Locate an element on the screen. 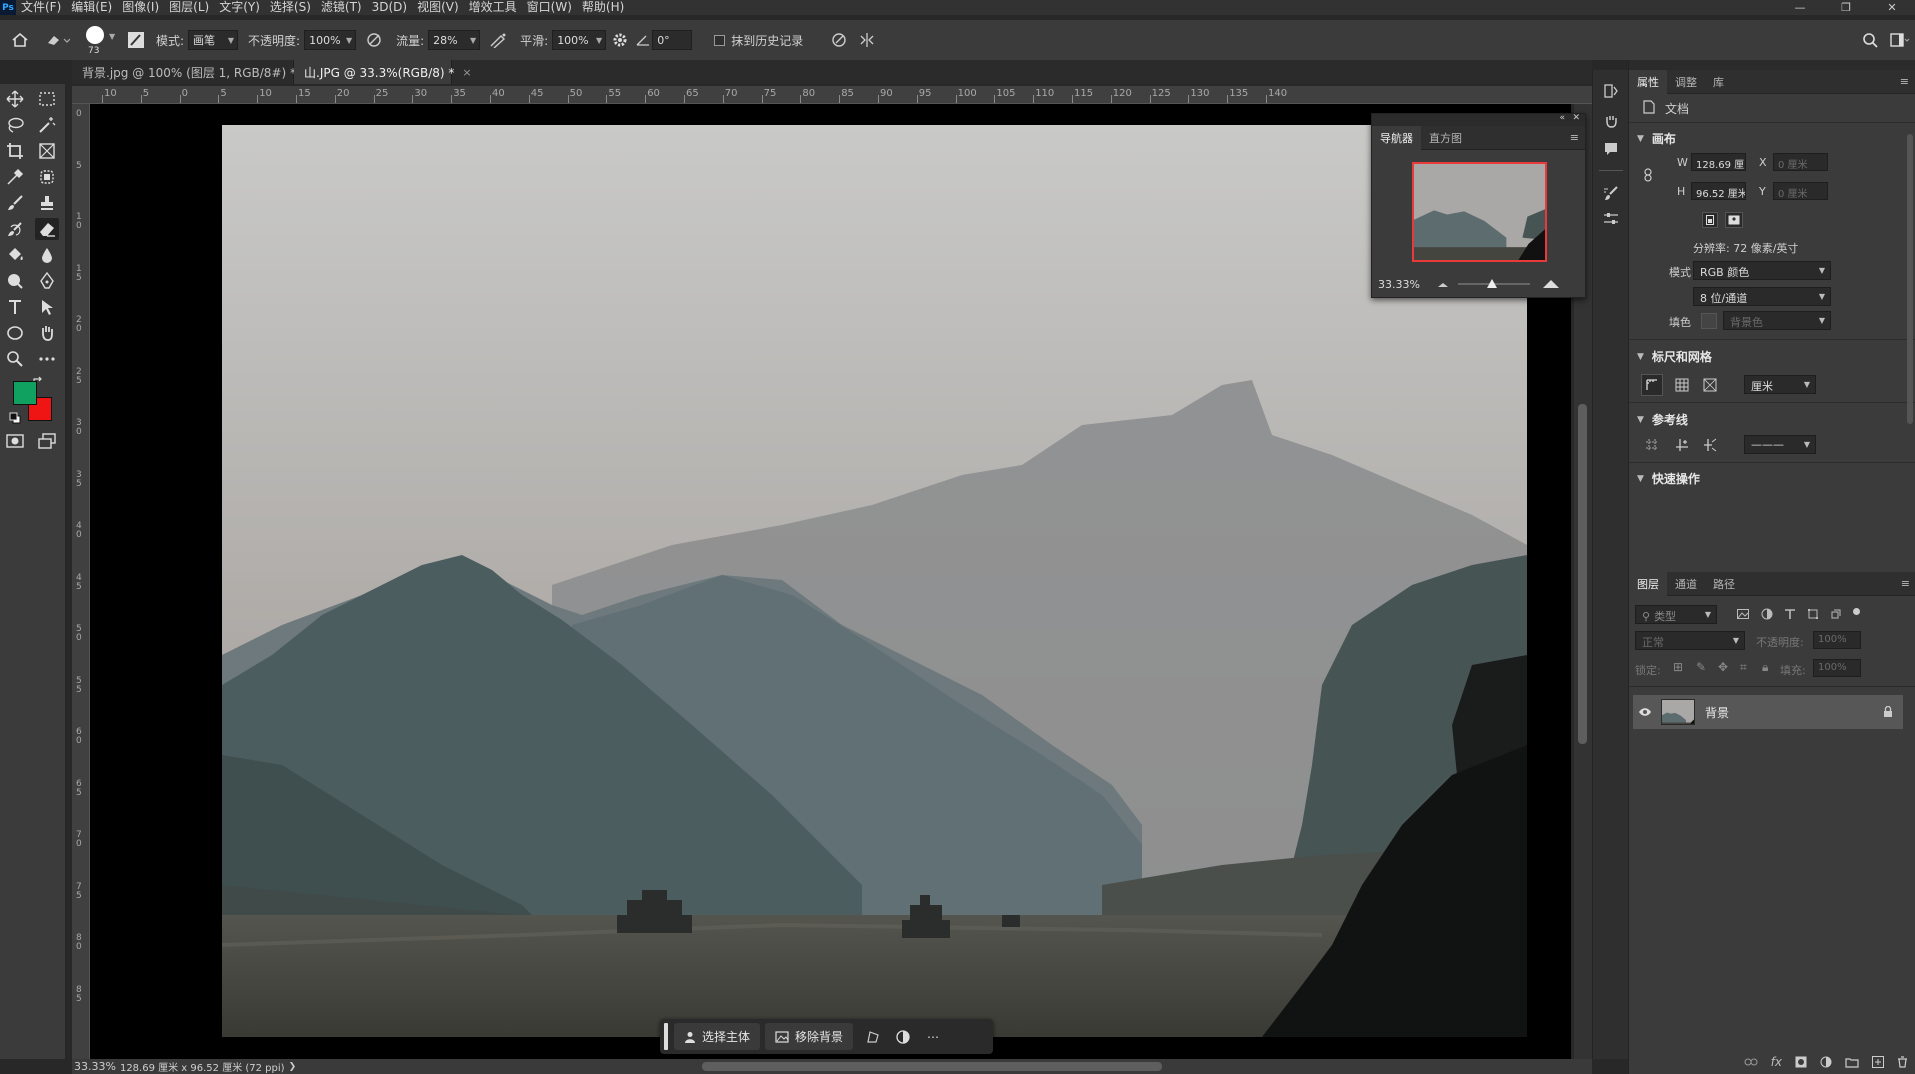 This screenshot has height=1074, width=1915. horizontal-scrollbar-thumb is located at coordinates (932, 1066).